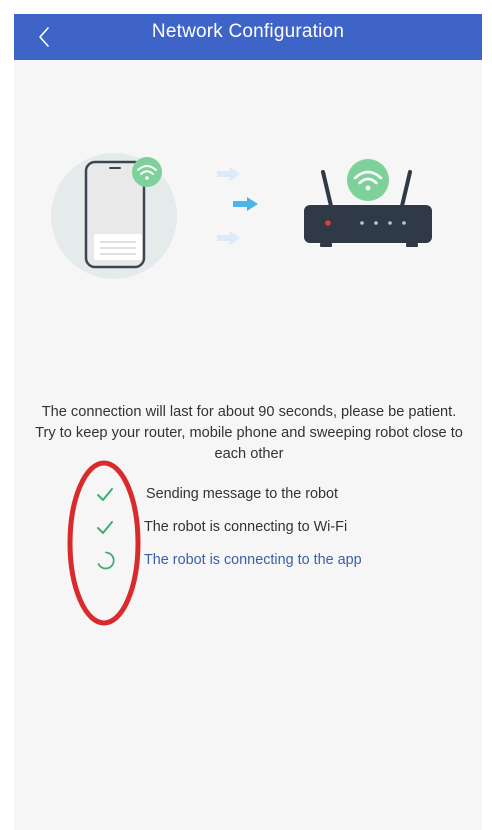 The height and width of the screenshot is (830, 492). I want to click on spinner-icon, so click(106, 560).